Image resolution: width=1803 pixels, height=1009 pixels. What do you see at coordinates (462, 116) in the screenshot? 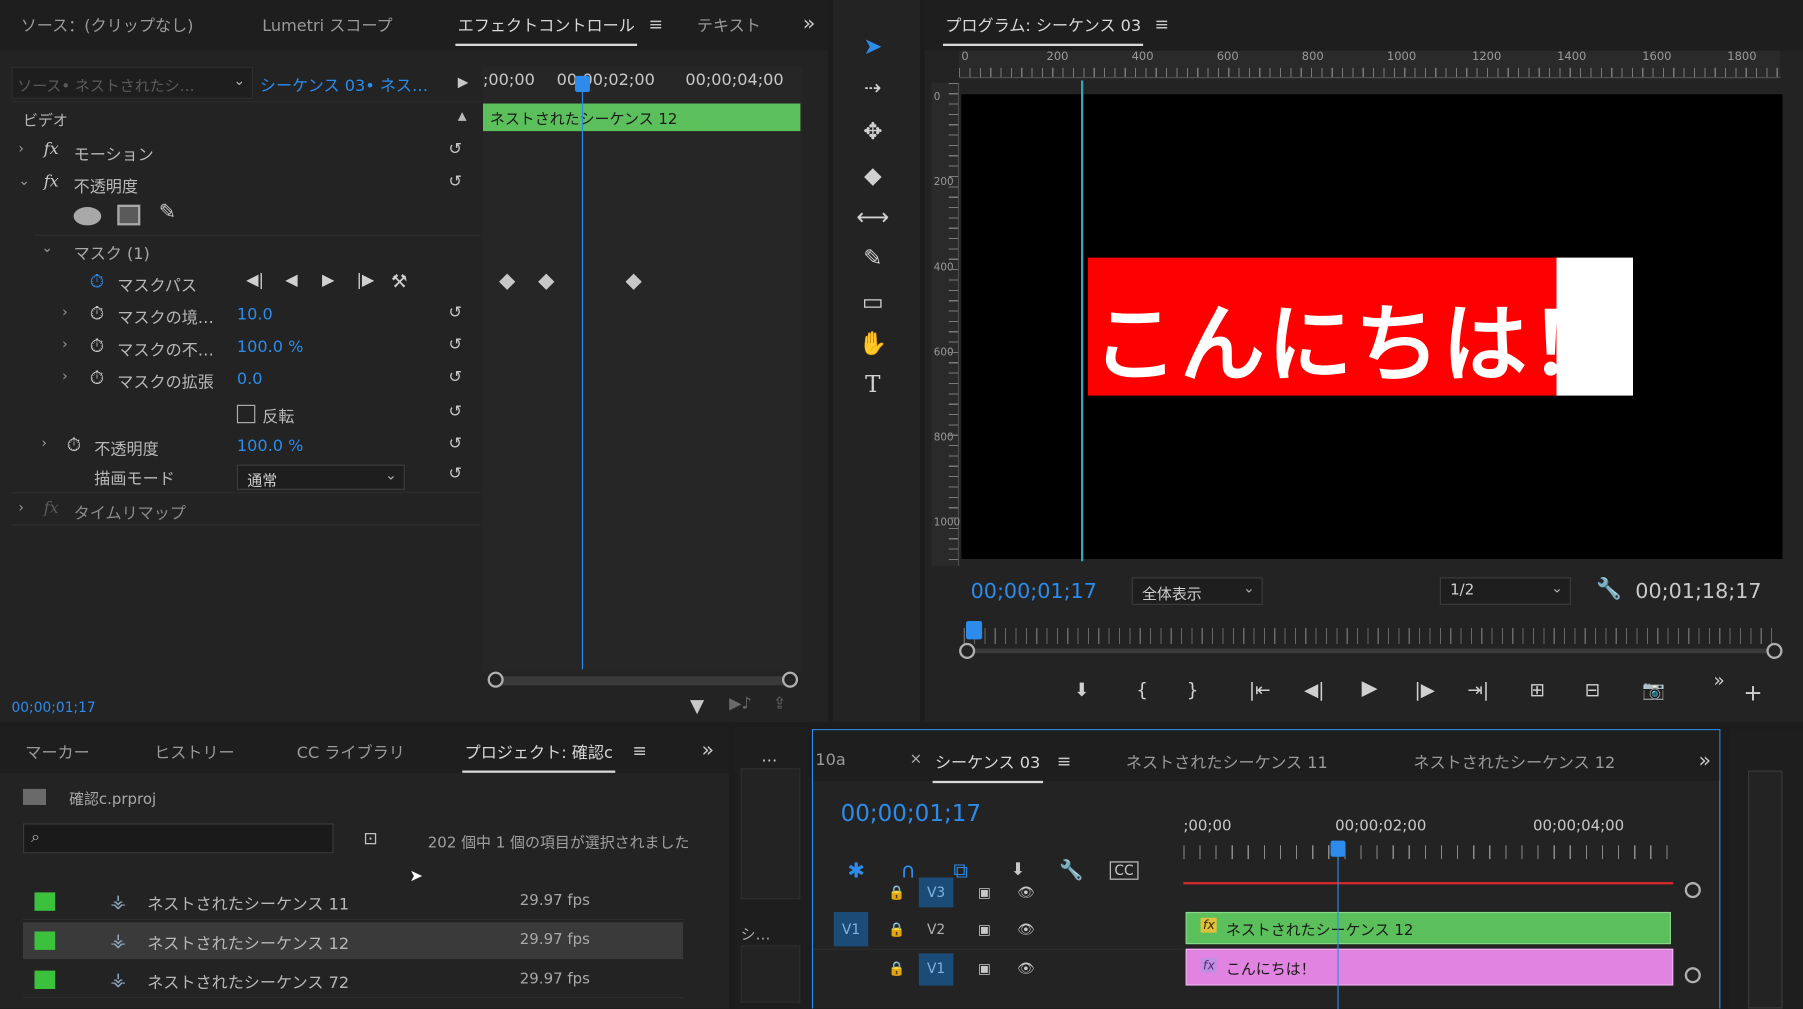
I see `collapse-up-icon: ▲` at bounding box center [462, 116].